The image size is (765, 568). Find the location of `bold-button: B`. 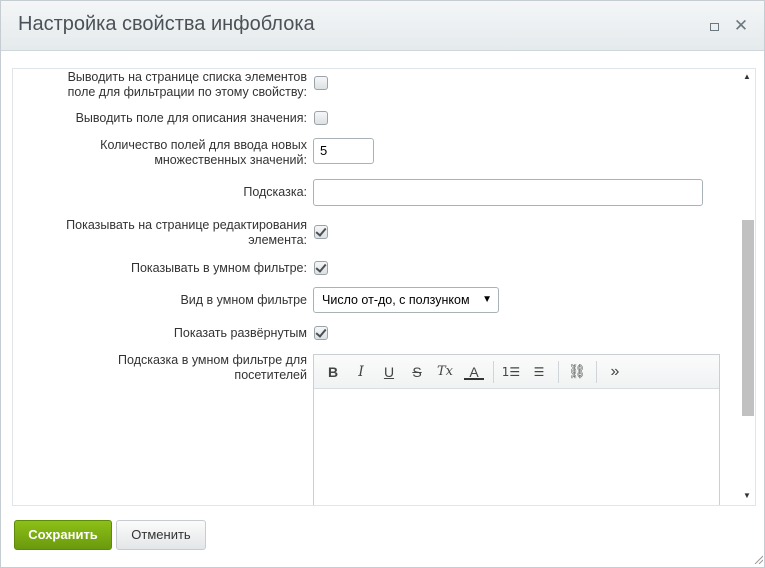

bold-button: B is located at coordinates (333, 372).